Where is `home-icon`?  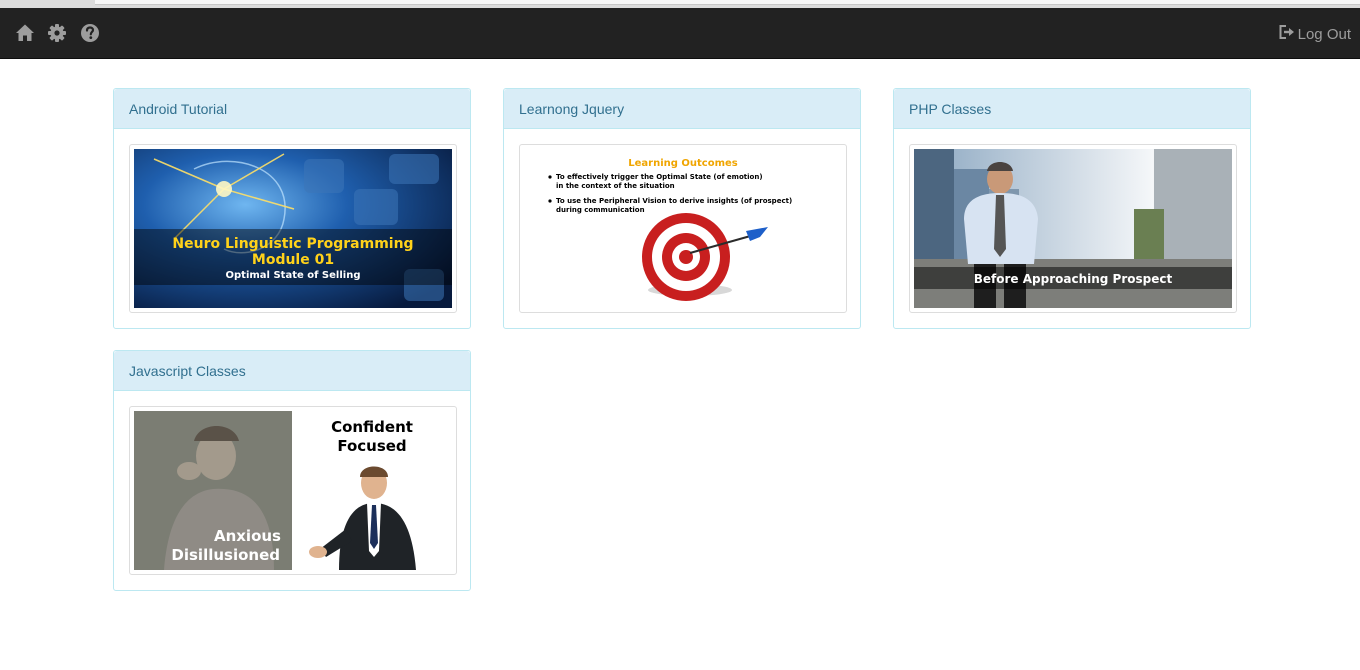 home-icon is located at coordinates (25, 33).